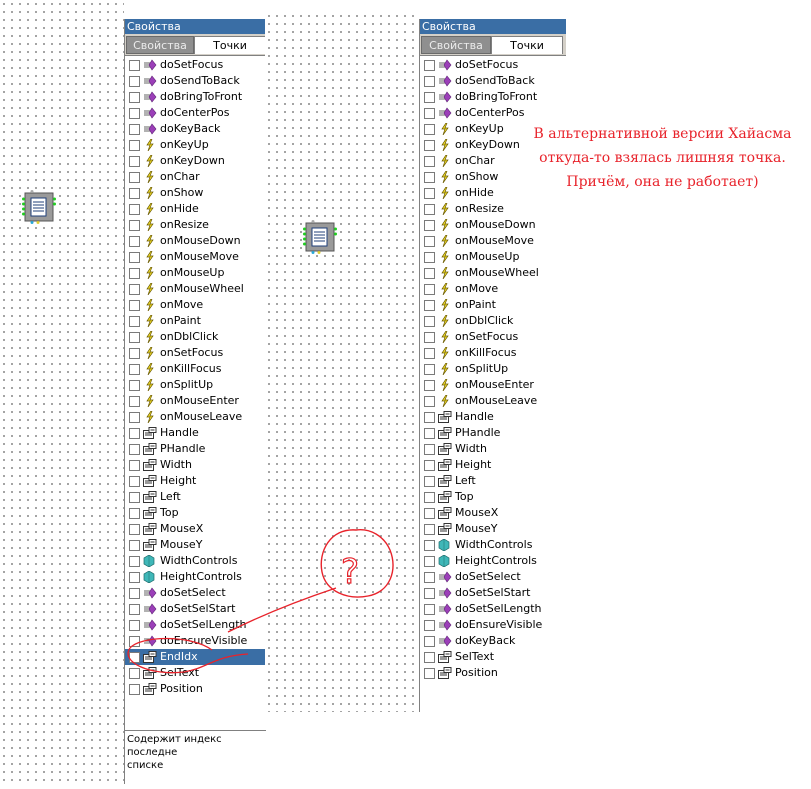 This screenshot has height=789, width=811. I want to click on point-item-left: Left, so click(195, 497).